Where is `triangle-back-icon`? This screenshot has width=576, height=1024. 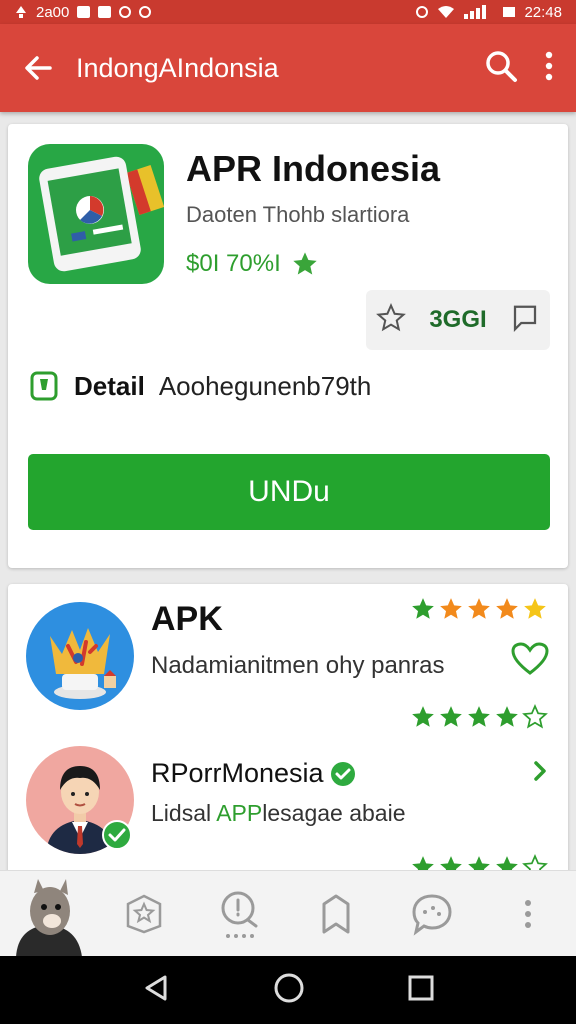
triangle-back-icon is located at coordinates (156, 987).